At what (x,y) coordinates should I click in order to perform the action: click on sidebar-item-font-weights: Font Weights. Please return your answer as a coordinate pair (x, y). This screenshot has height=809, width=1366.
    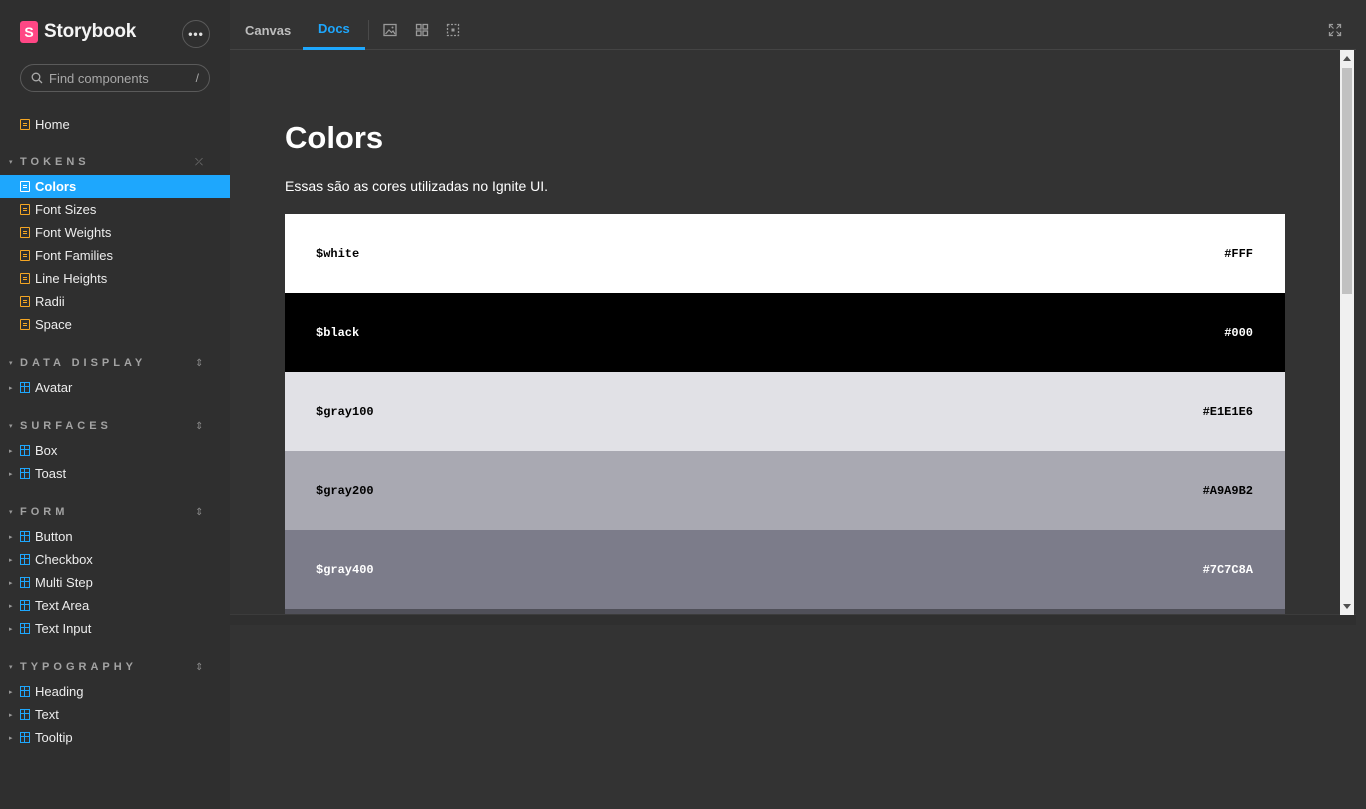
    Looking at the image, I should click on (115, 232).